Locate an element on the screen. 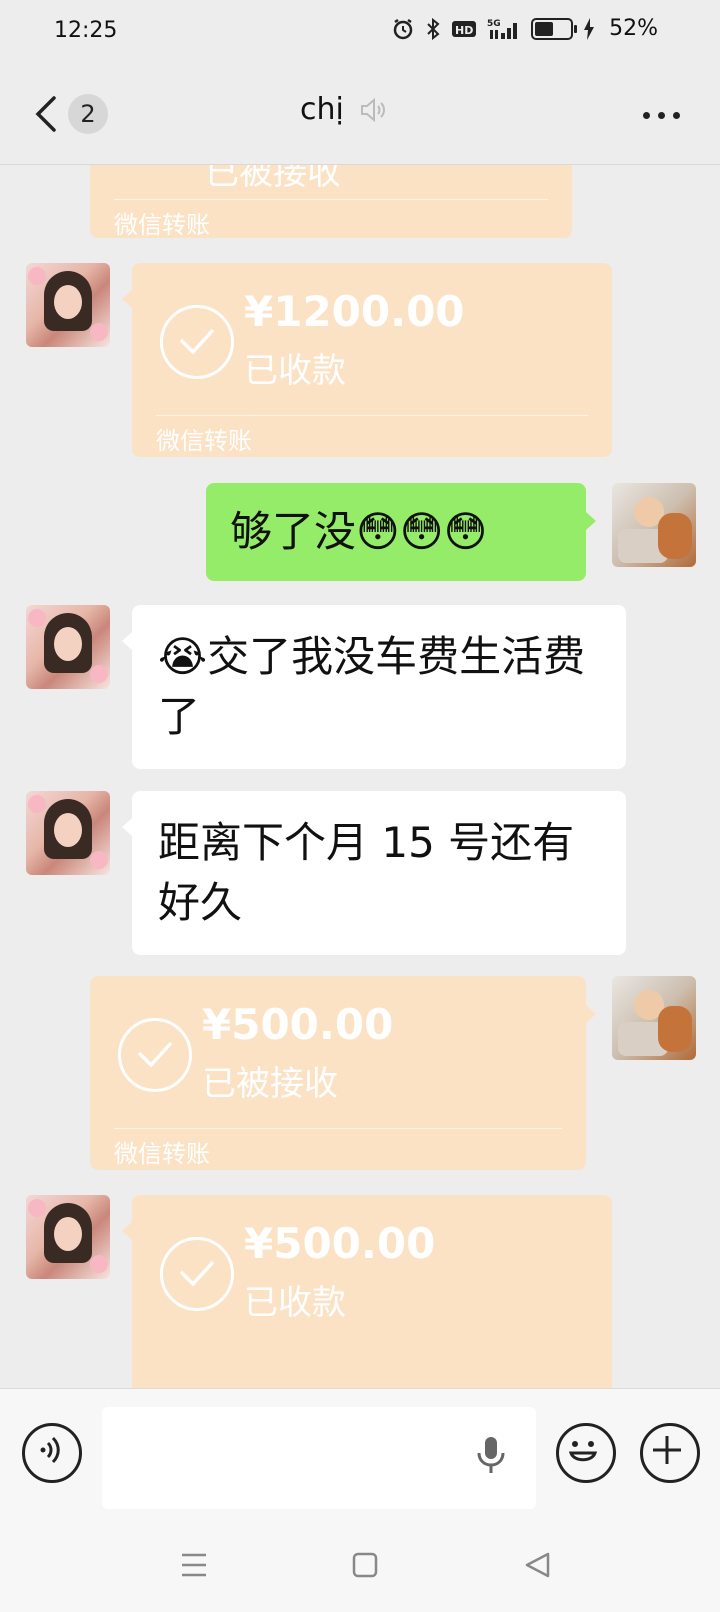 This screenshot has height=1612, width=720. back-triangle-icon is located at coordinates (538, 1565).